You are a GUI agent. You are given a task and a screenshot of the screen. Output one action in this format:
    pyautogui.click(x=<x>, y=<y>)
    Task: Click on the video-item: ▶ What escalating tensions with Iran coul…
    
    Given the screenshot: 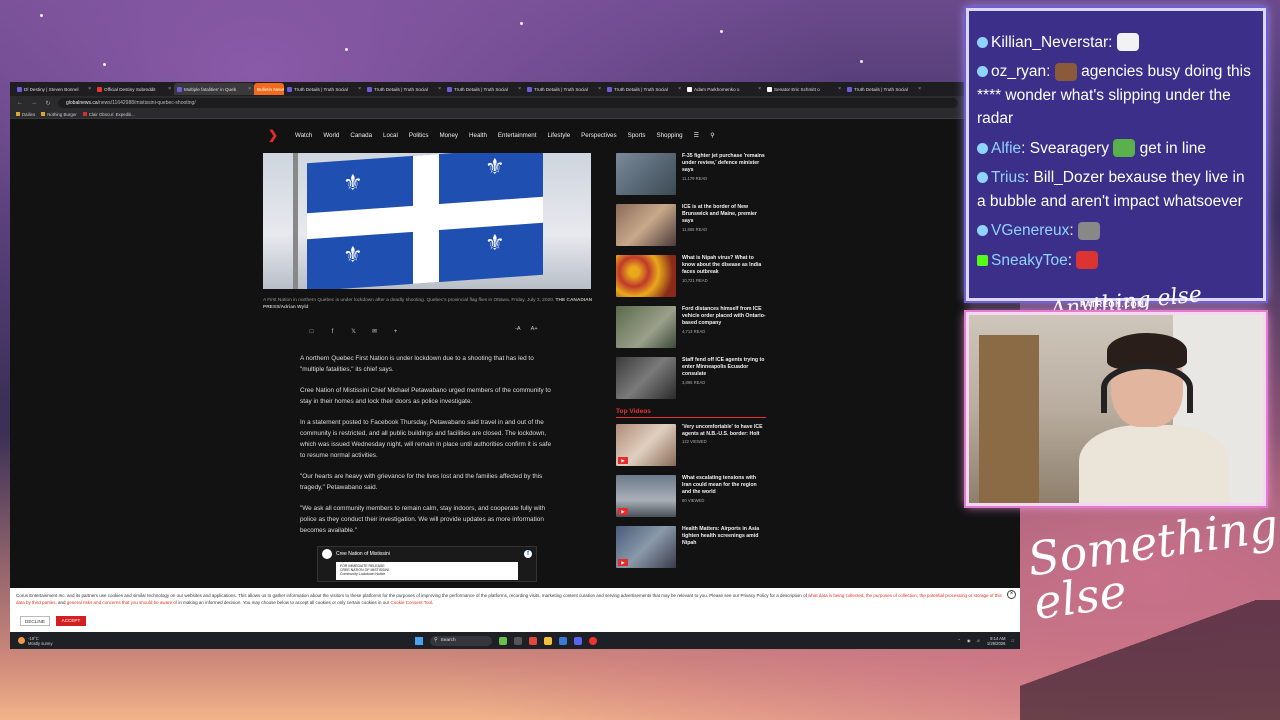 What is the action you would take?
    pyautogui.click(x=691, y=496)
    